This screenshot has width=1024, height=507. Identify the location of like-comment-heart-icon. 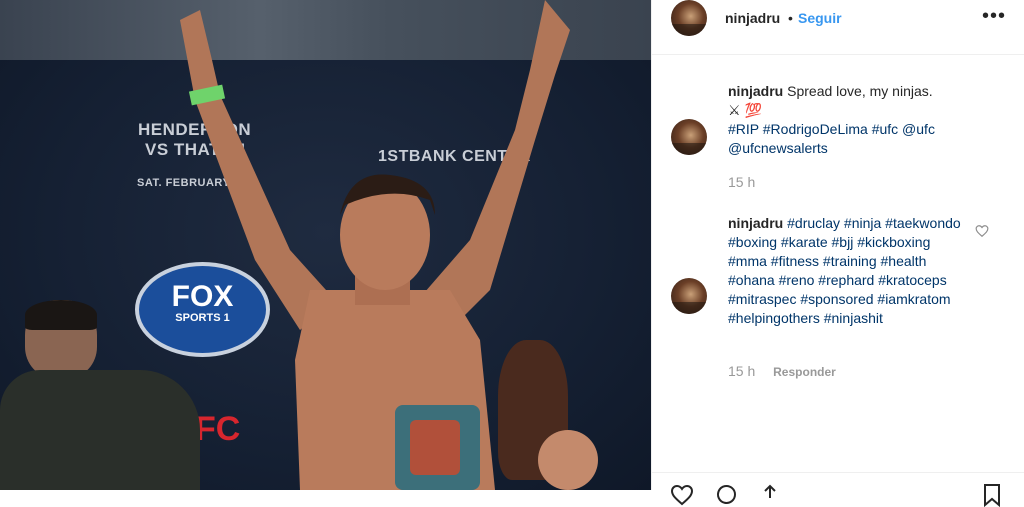
(982, 231).